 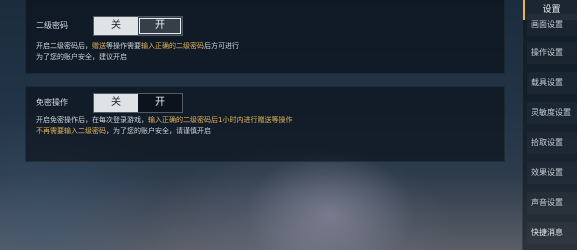 I want to click on sidebar-item-effects: 效果设置, so click(x=552, y=173).